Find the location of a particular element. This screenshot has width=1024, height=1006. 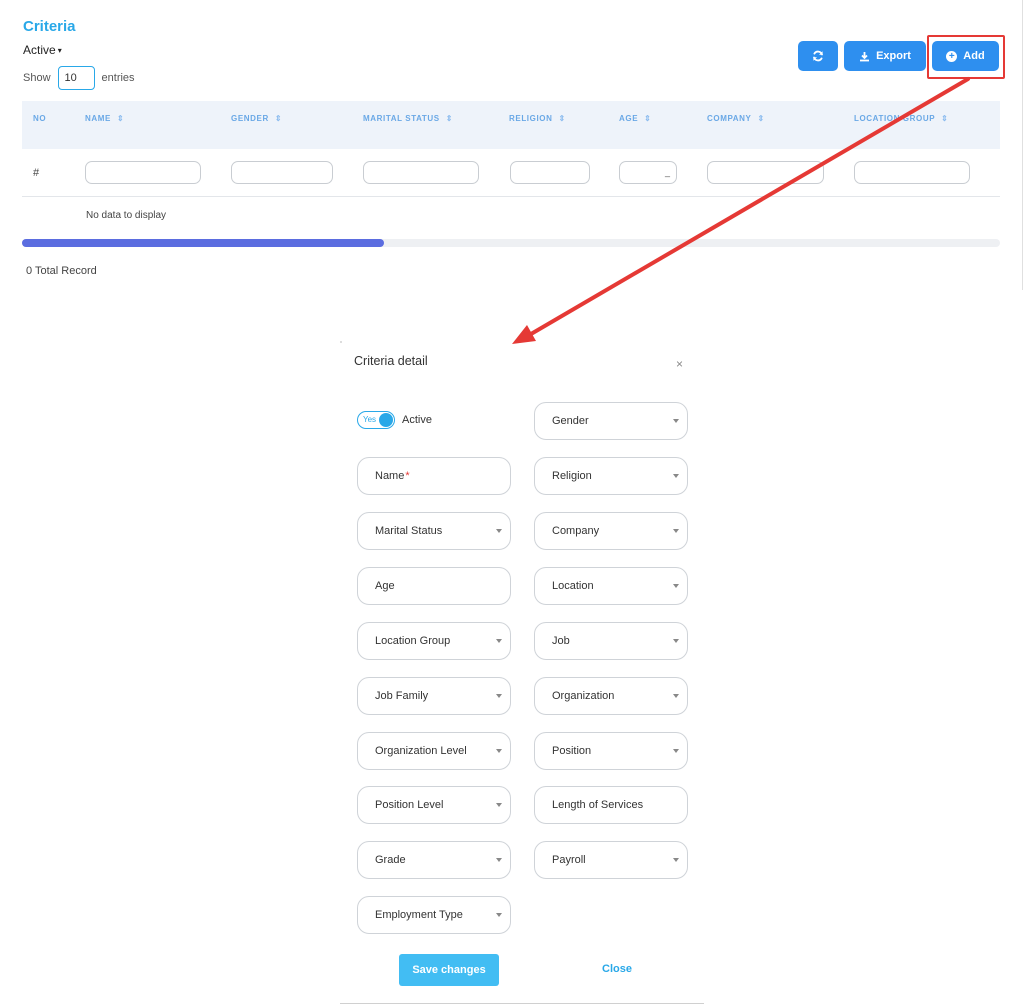

position-level-label: Position Level is located at coordinates (409, 805).